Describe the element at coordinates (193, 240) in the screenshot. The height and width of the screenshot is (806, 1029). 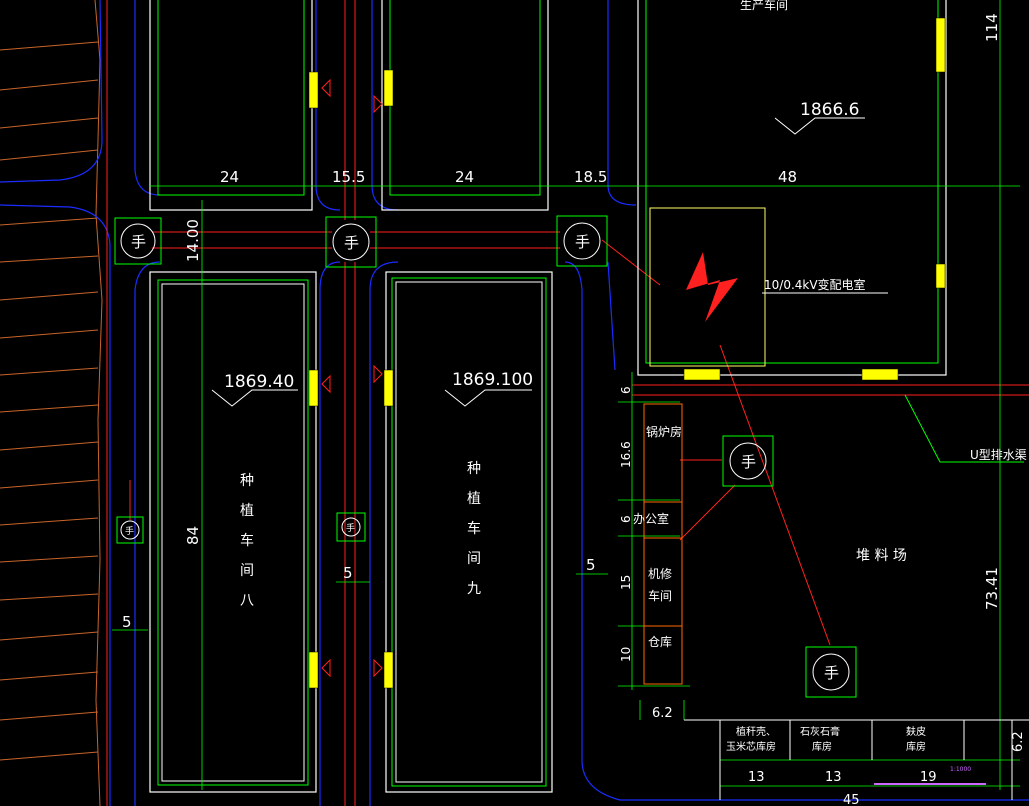
I see `dim-14-00: 14.00` at that location.